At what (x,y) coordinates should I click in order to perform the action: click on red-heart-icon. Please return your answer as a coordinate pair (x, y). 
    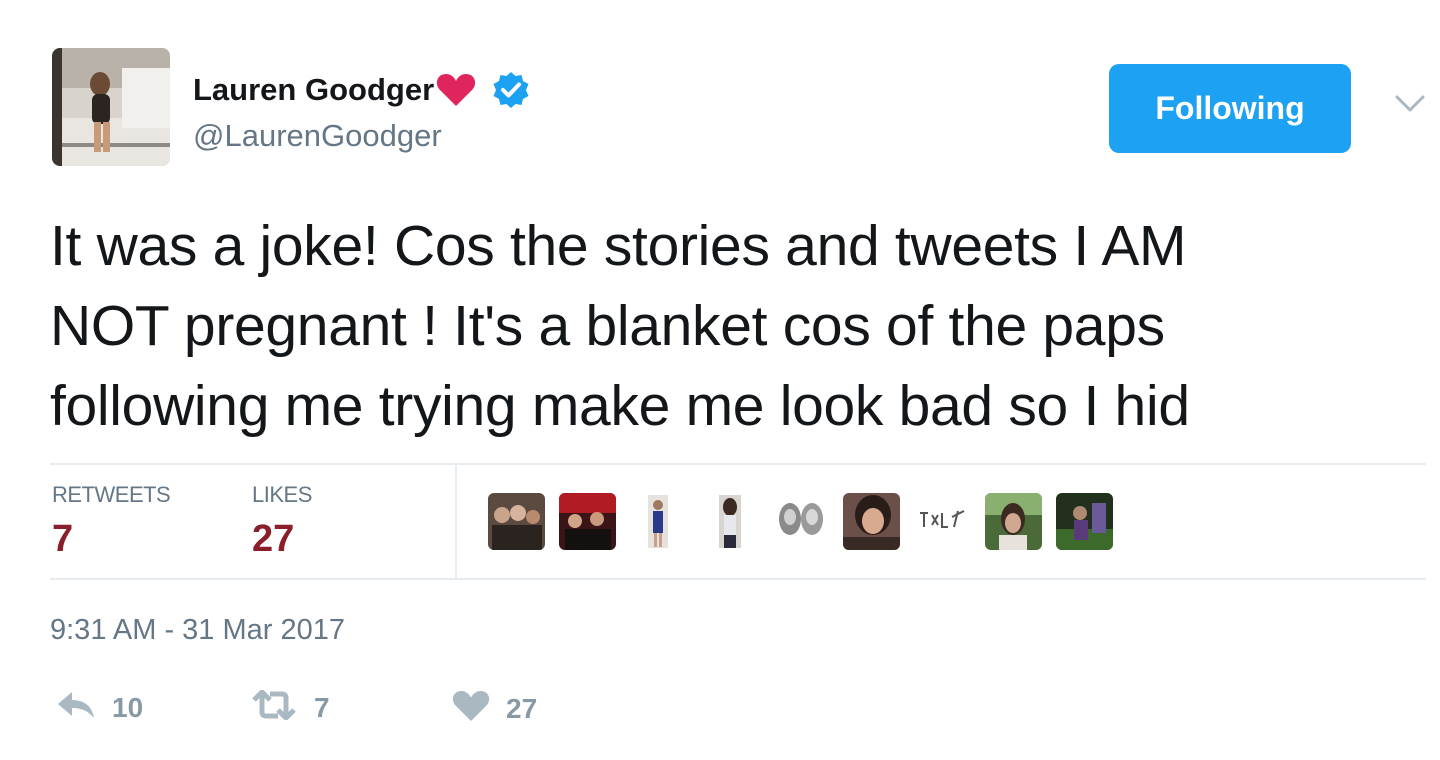
    Looking at the image, I should click on (456, 90).